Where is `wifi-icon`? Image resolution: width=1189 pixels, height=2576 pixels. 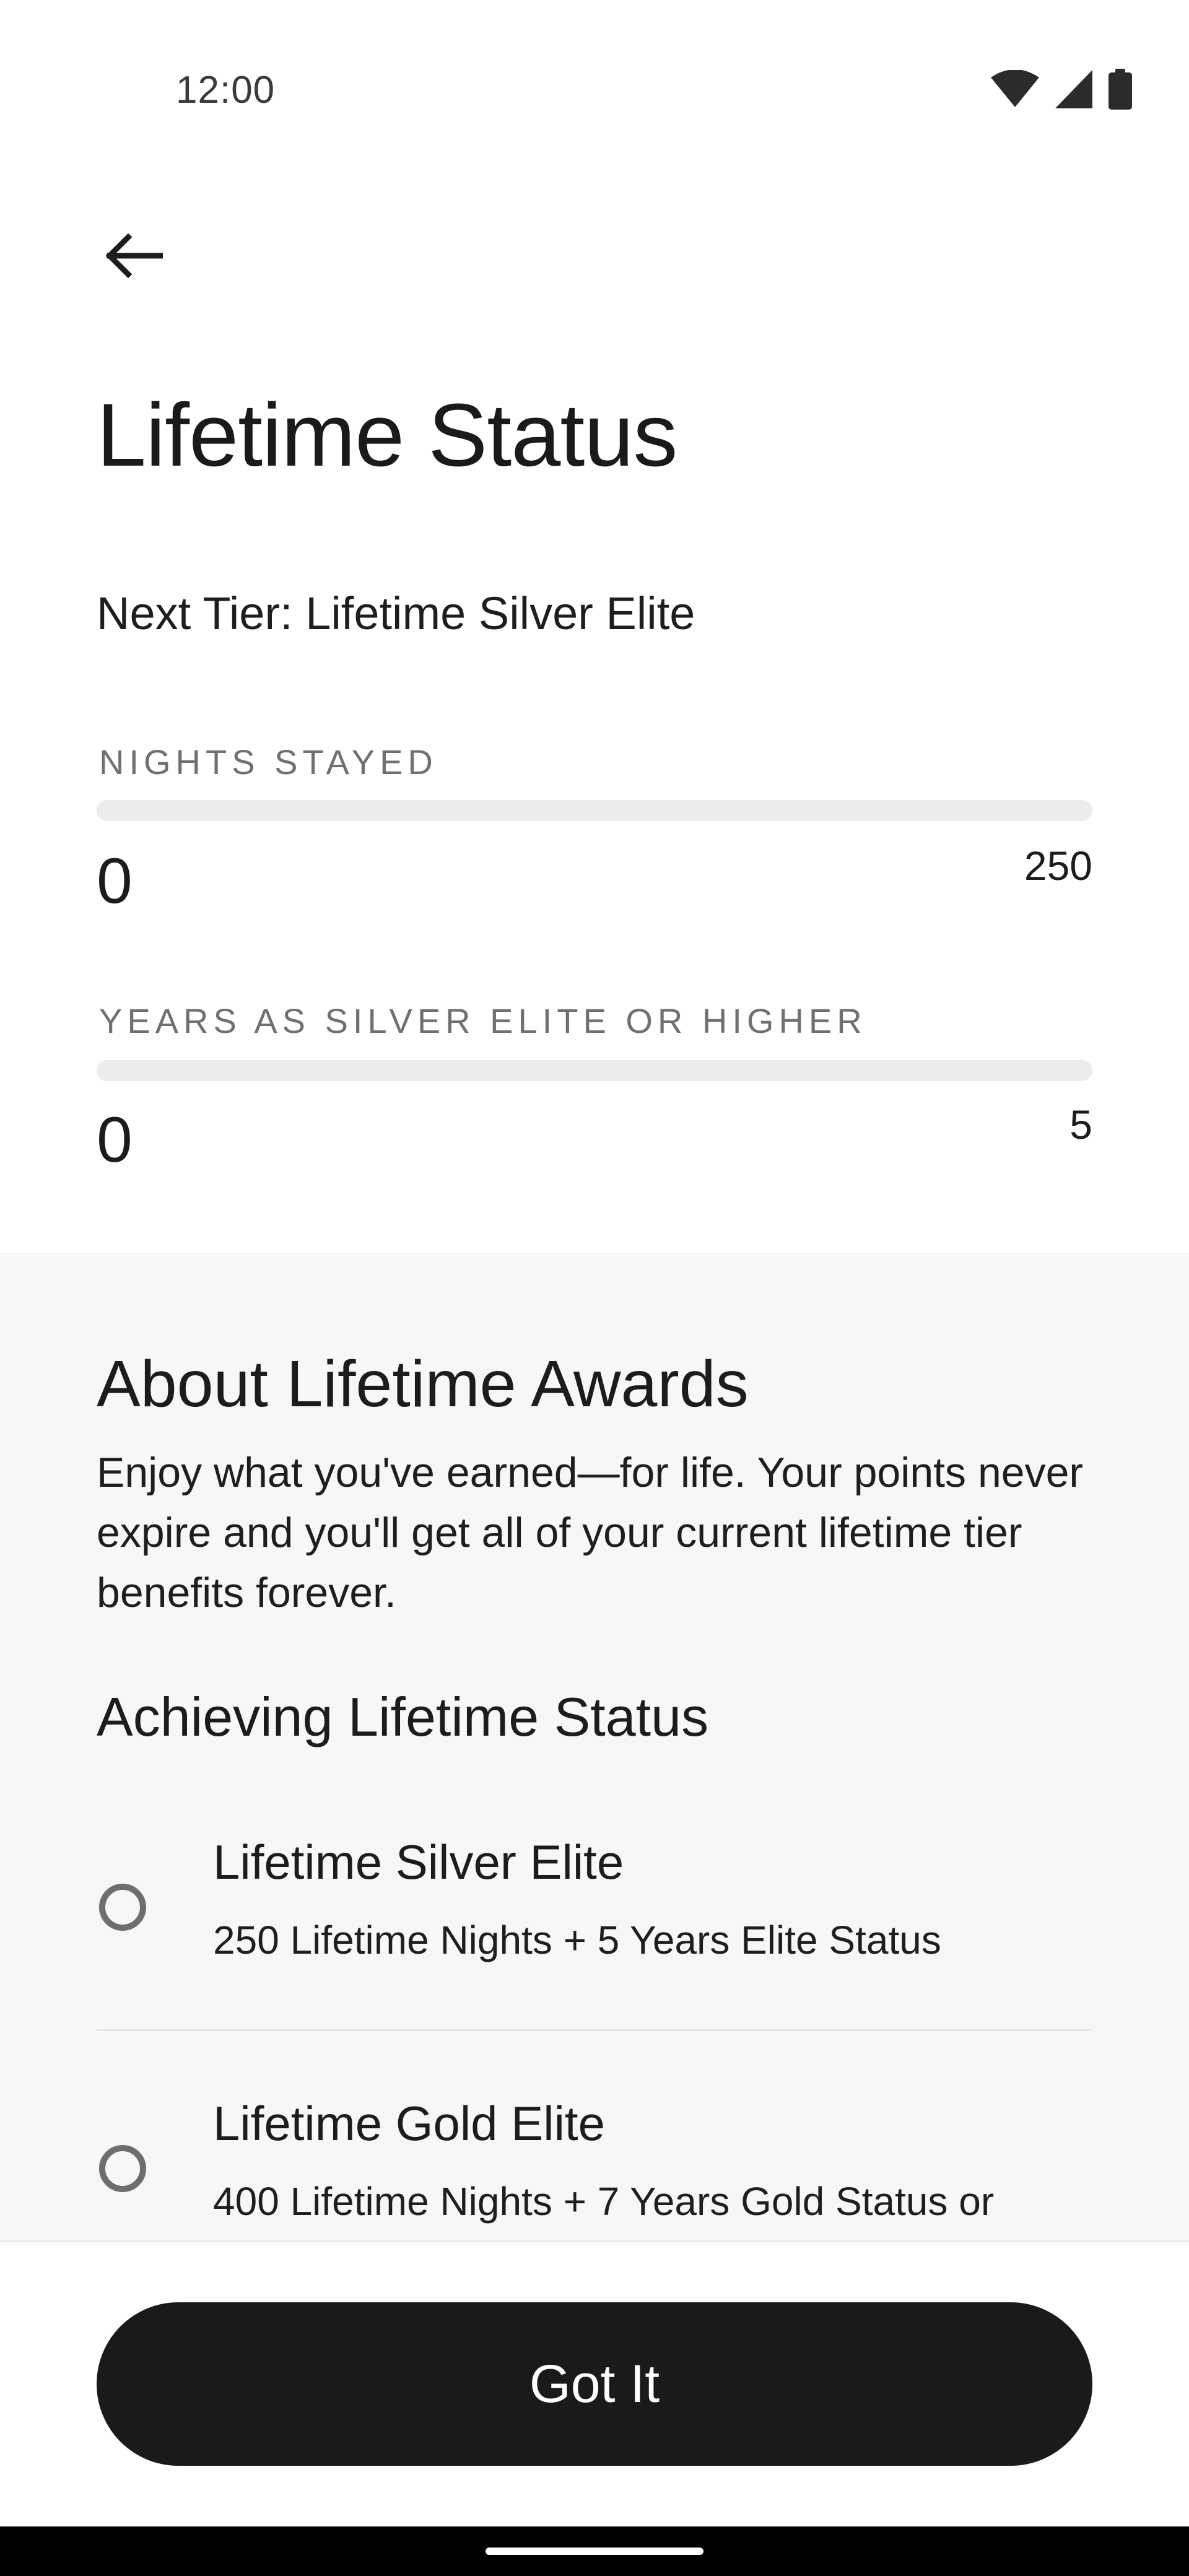
wifi-icon is located at coordinates (1015, 89).